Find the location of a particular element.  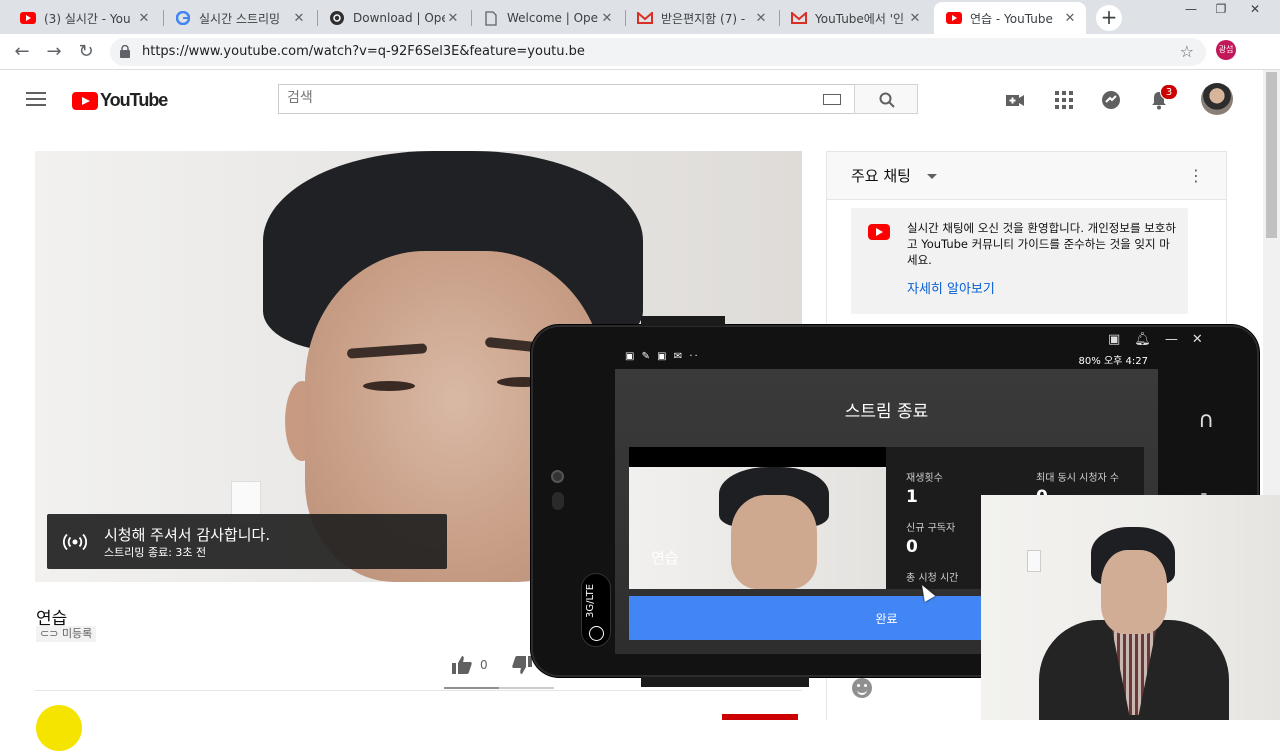

tab-title: Welcome | Oper is located at coordinates (553, 18).